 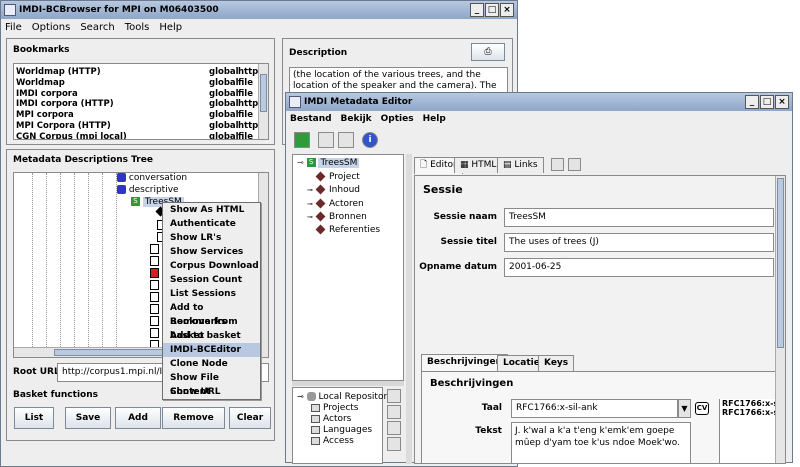 I want to click on editor-tree-node: Project, so click(x=333, y=177).